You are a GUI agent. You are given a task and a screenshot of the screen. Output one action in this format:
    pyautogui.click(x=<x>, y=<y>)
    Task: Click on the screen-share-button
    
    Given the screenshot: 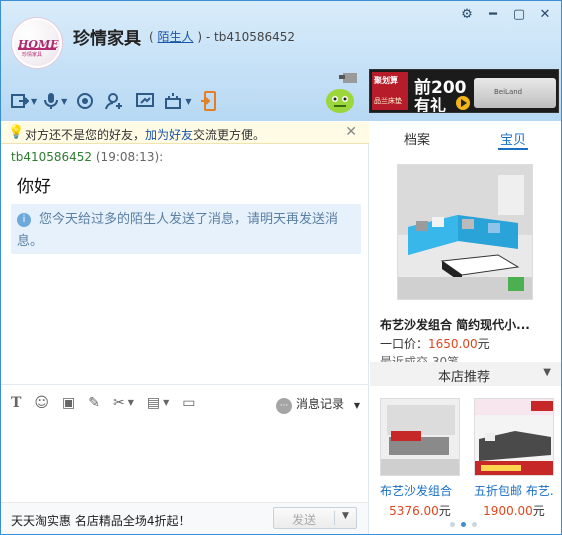 What is the action you would take?
    pyautogui.click(x=145, y=101)
    